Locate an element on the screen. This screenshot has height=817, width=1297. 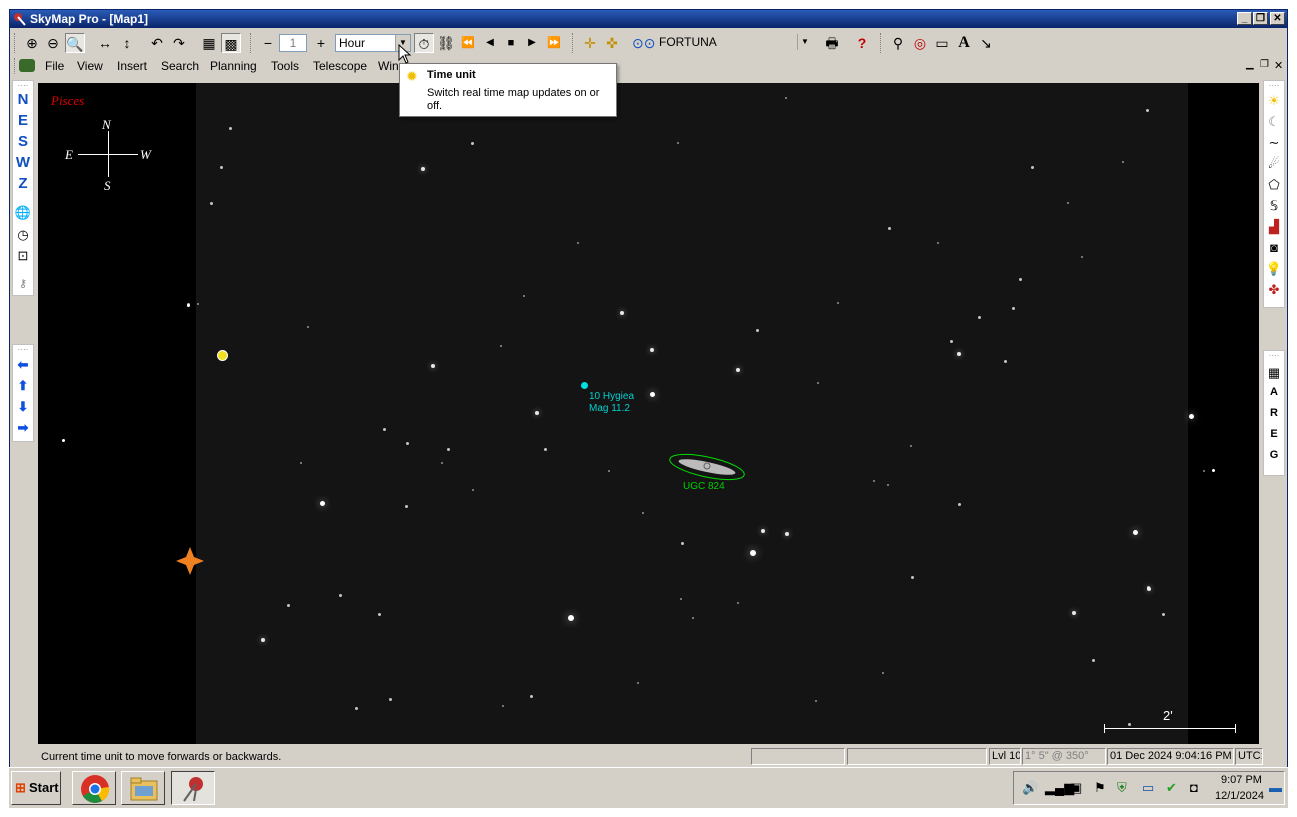
object-search-select: FORTUNA ▼ is located at coordinates (734, 43).